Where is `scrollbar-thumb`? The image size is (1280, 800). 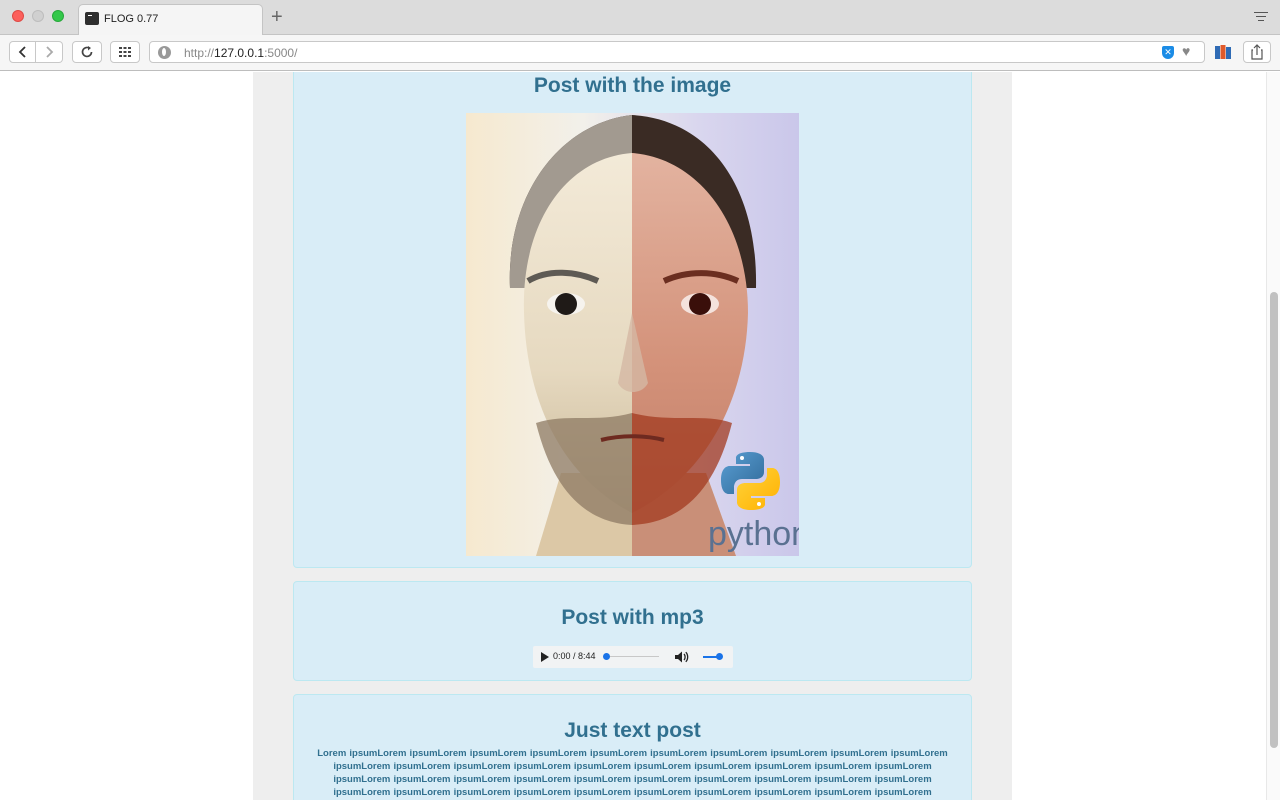
scrollbar-thumb is located at coordinates (1274, 520).